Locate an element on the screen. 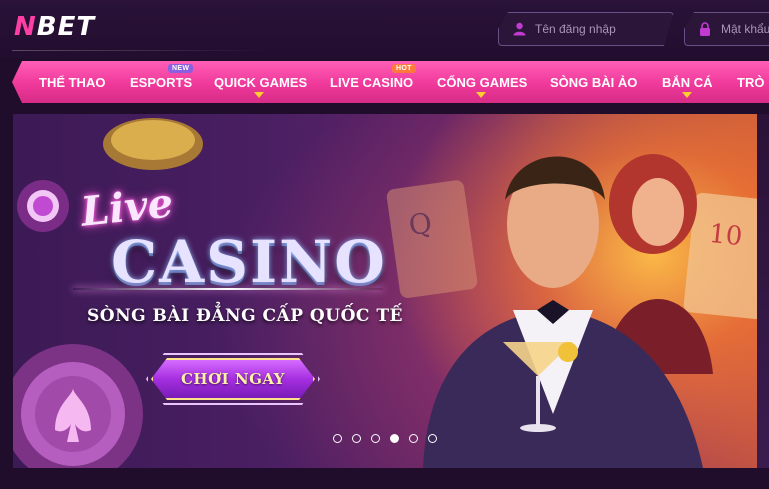  nav-item-live-casino: HOT LIVE CASINO is located at coordinates (373, 82).